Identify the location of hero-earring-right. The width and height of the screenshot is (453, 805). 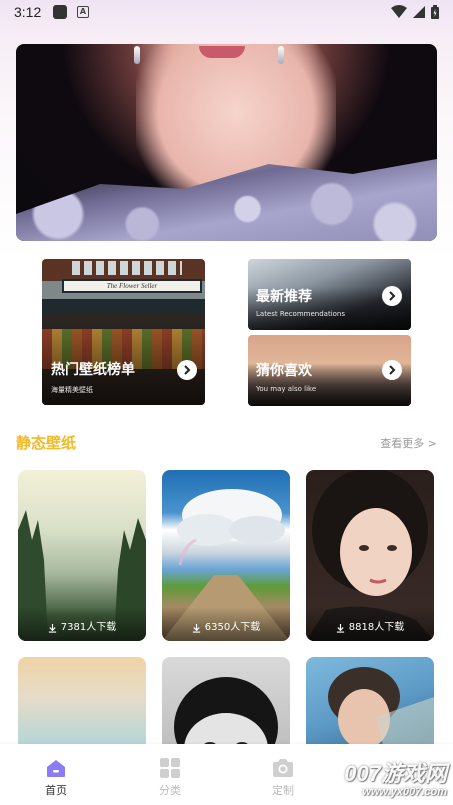
(281, 55).